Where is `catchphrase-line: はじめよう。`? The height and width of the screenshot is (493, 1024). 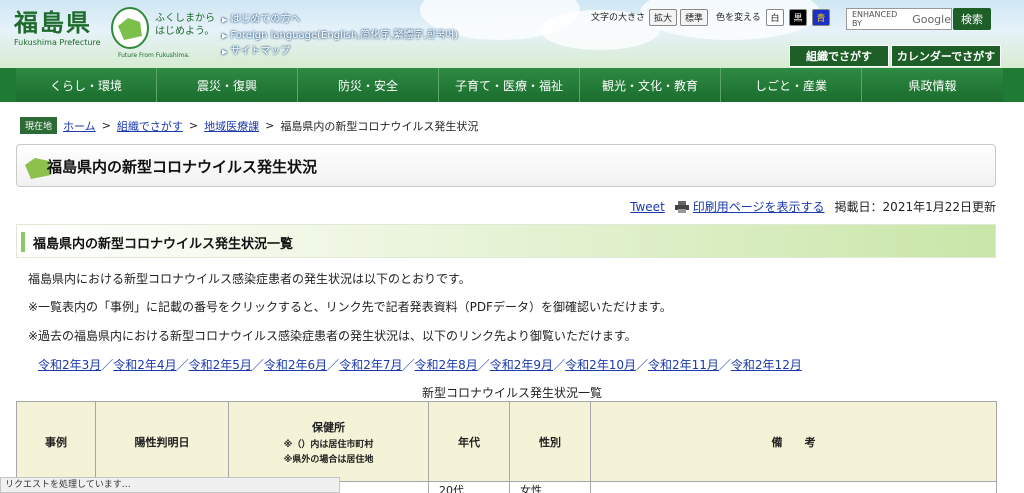 catchphrase-line: はじめよう。 is located at coordinates (185, 31).